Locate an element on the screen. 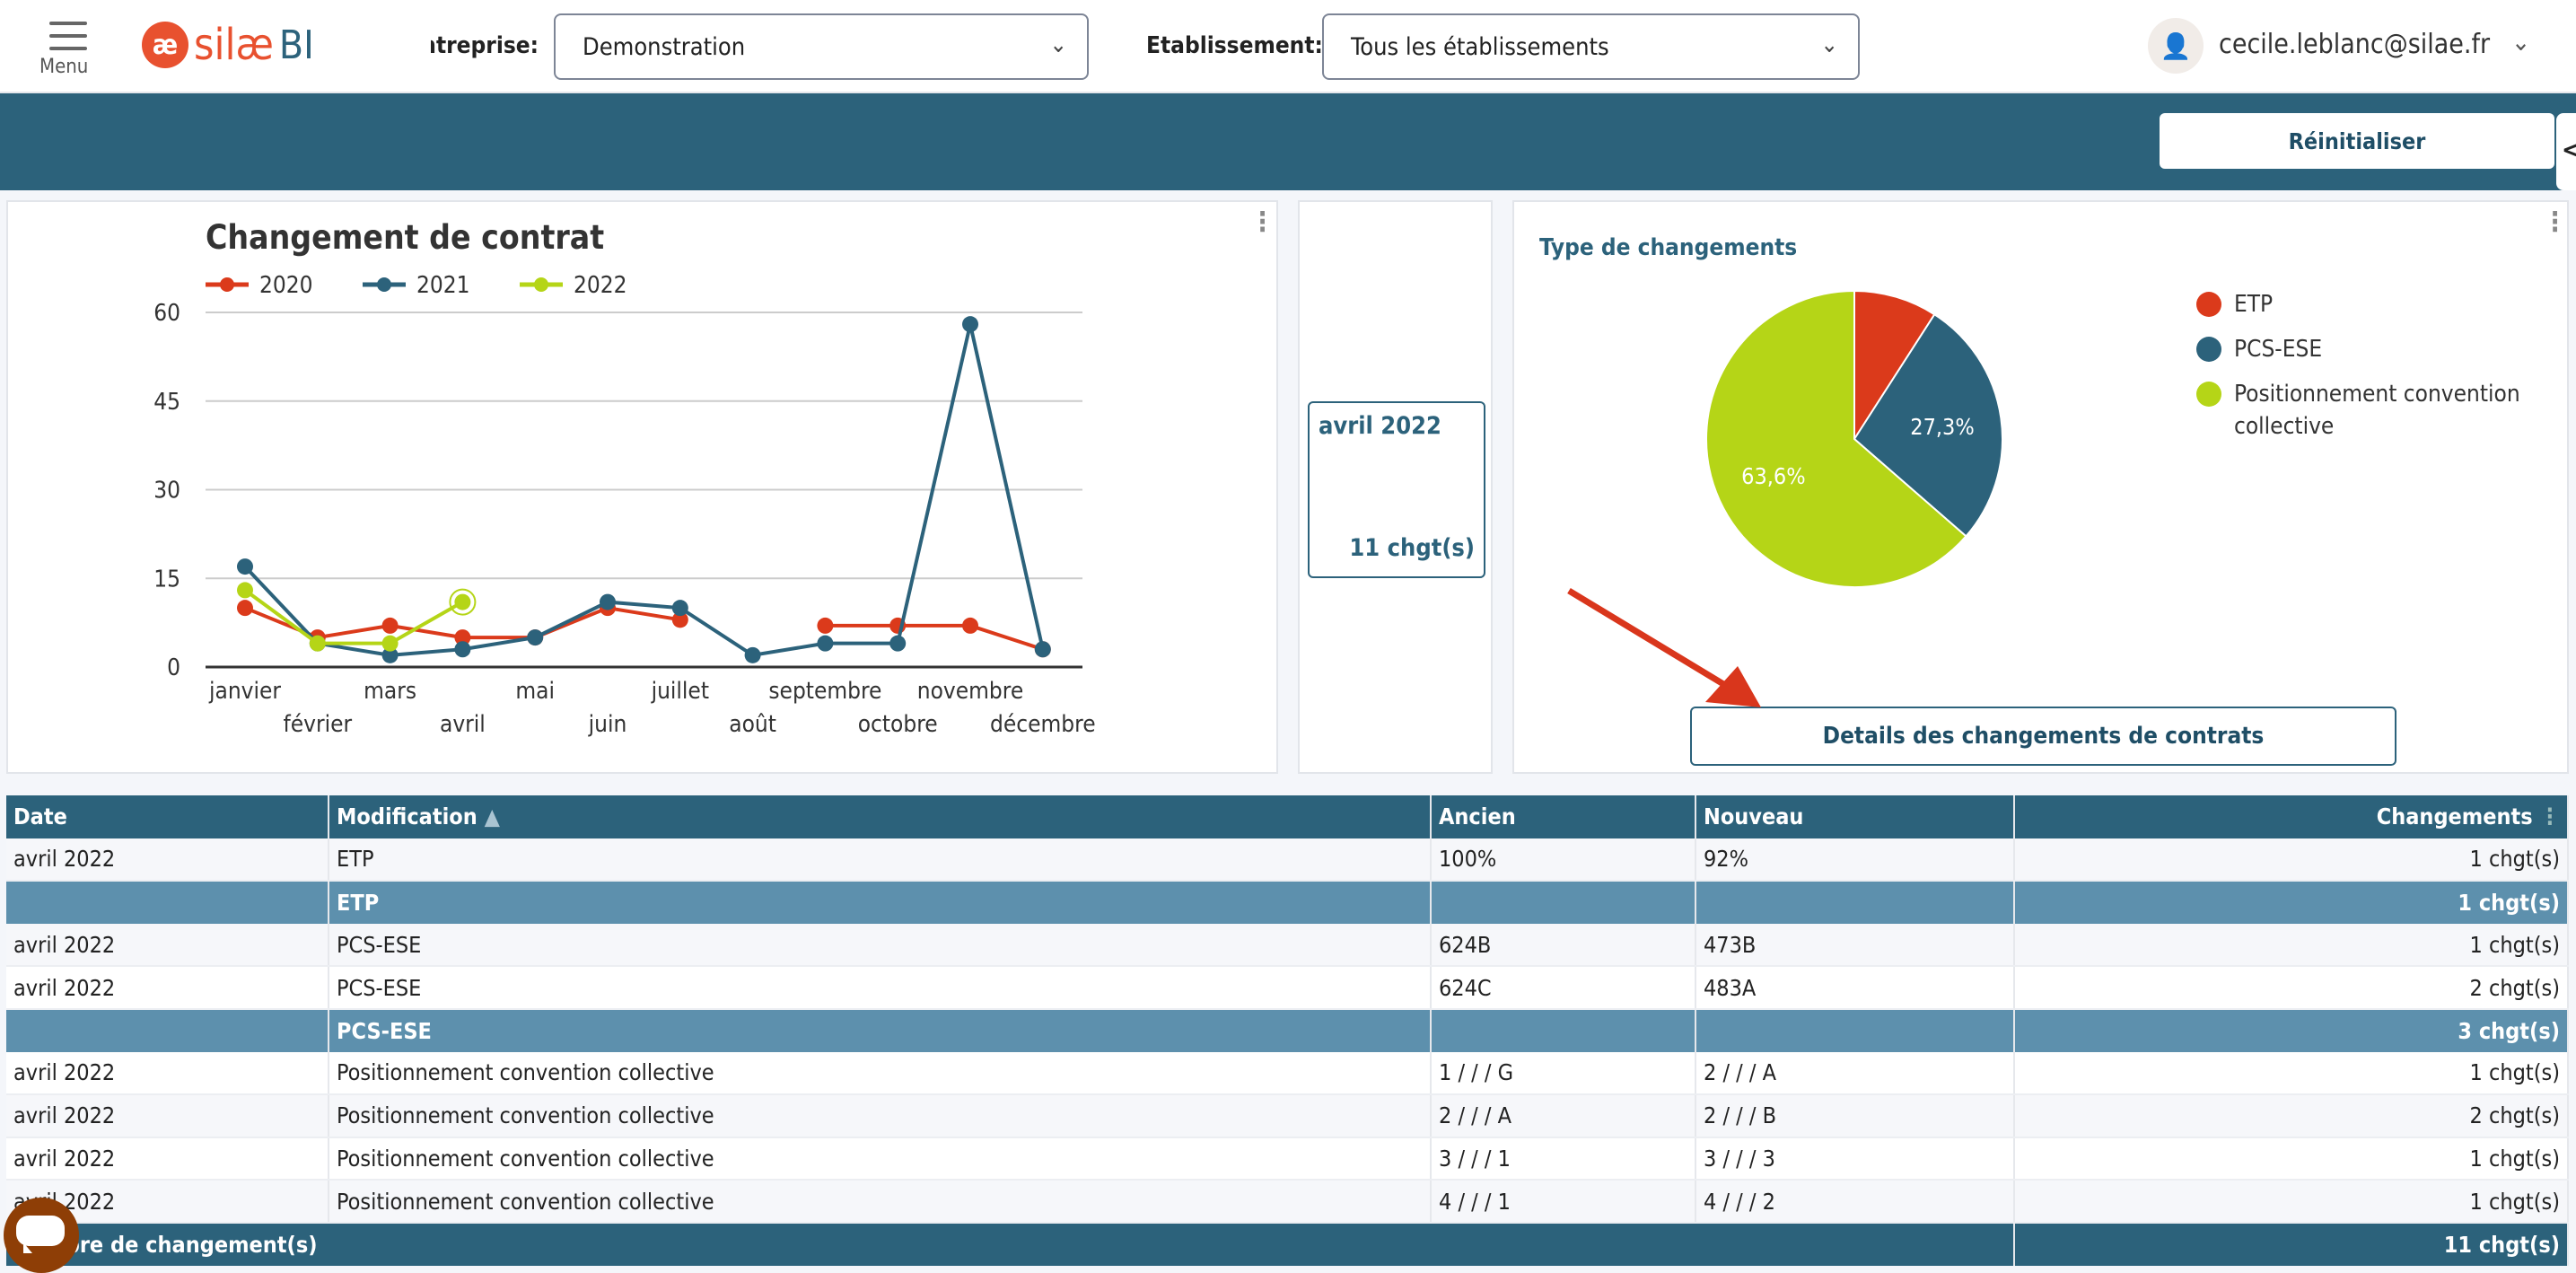 The height and width of the screenshot is (1273, 2576). svg-text: 2022 is located at coordinates (600, 285).